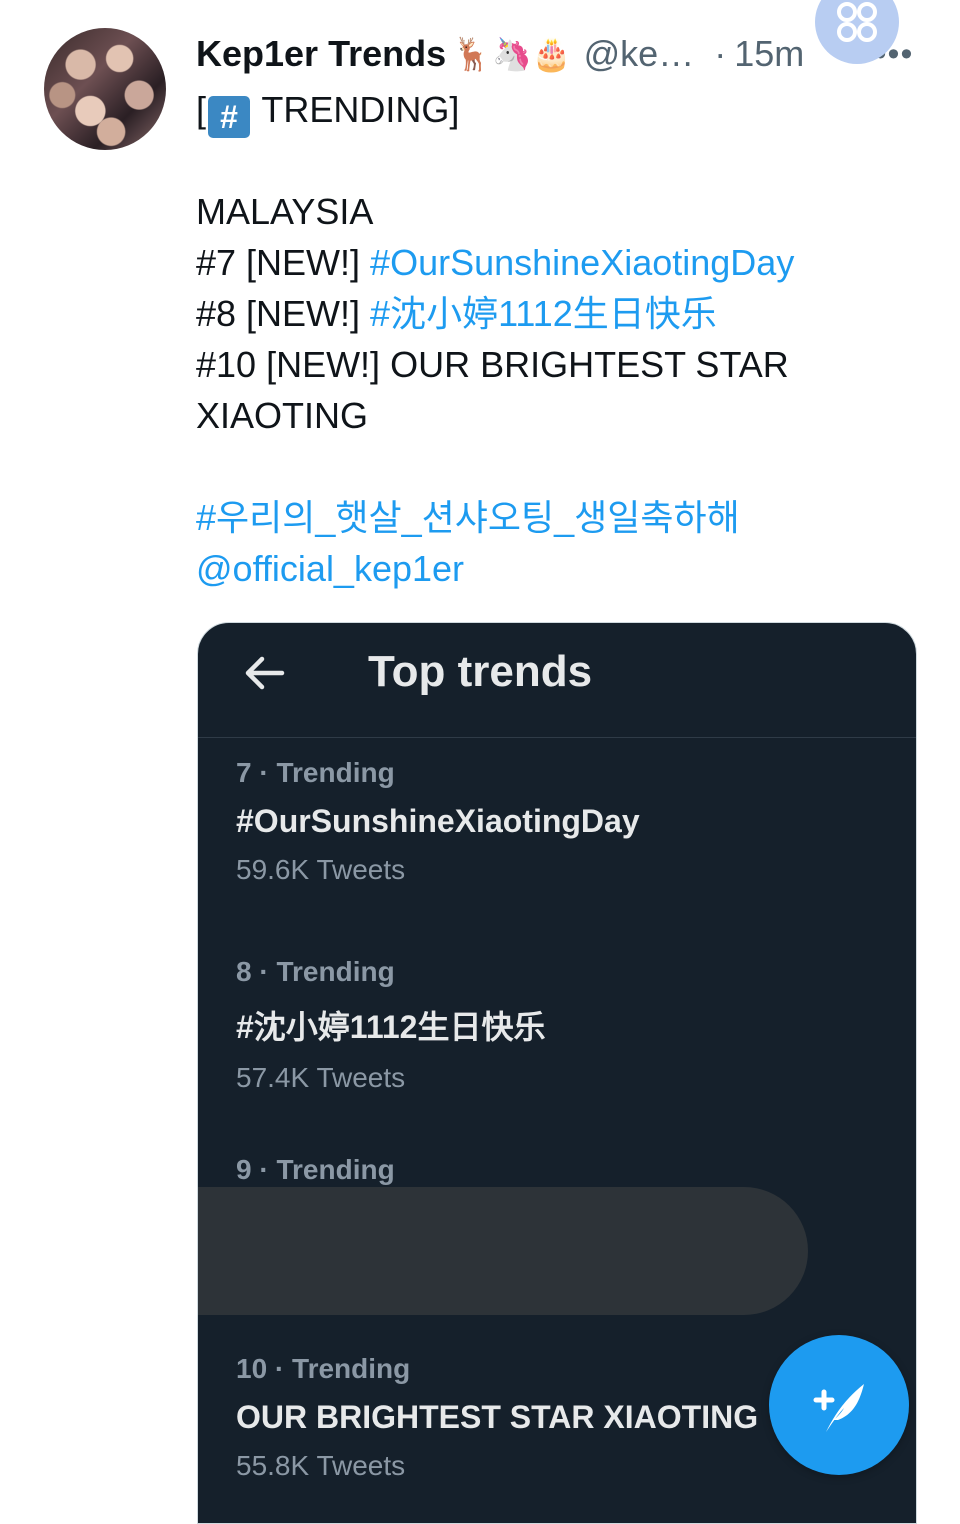 This screenshot has height=1524, width=960. I want to click on author-emojis: 🦌🦄🎂, so click(512, 54).